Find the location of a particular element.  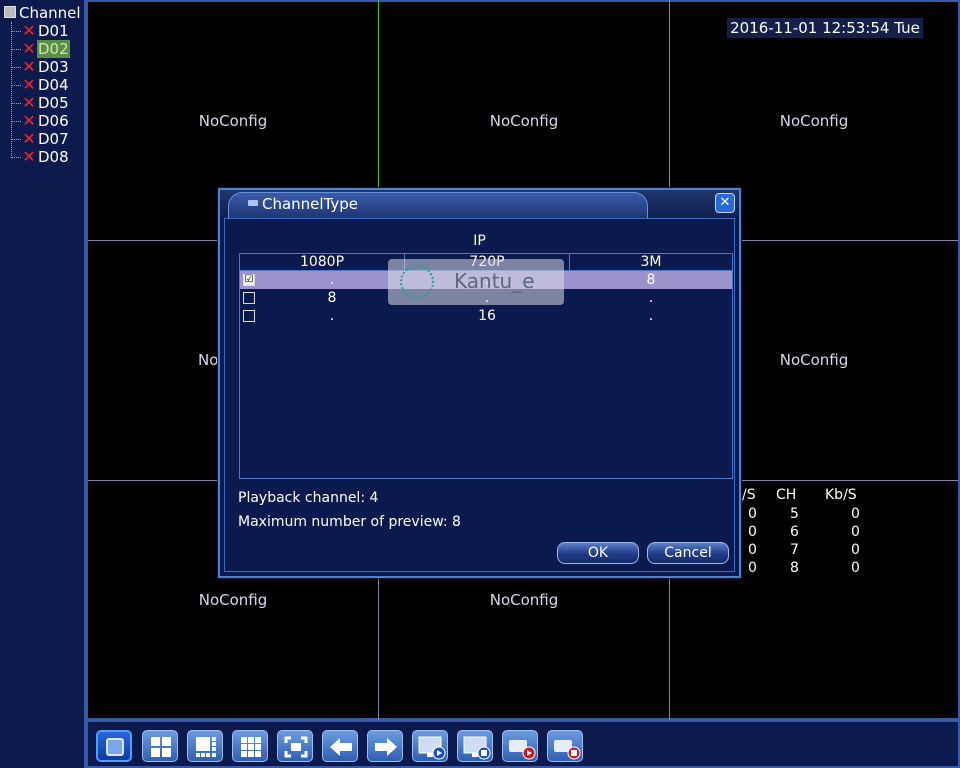

channel-type-icon is located at coordinates (253, 203).